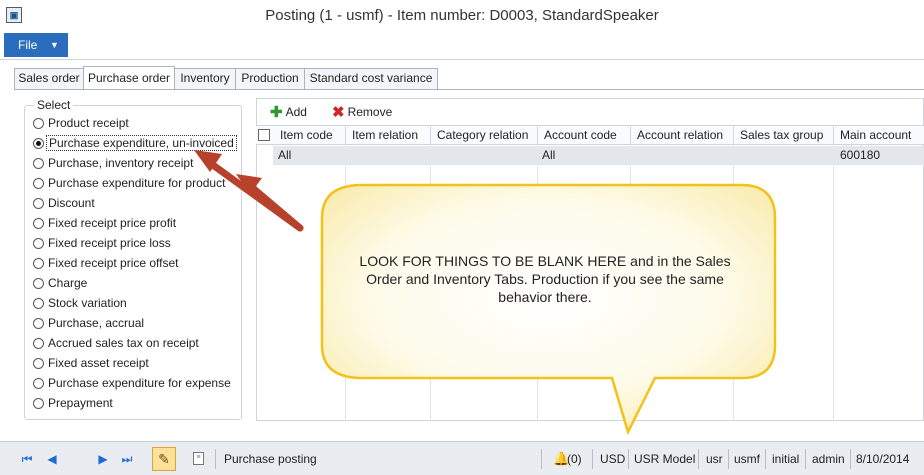 The image size is (924, 475). Describe the element at coordinates (270, 459) in the screenshot. I see `posting-label: Purchase posting` at that location.